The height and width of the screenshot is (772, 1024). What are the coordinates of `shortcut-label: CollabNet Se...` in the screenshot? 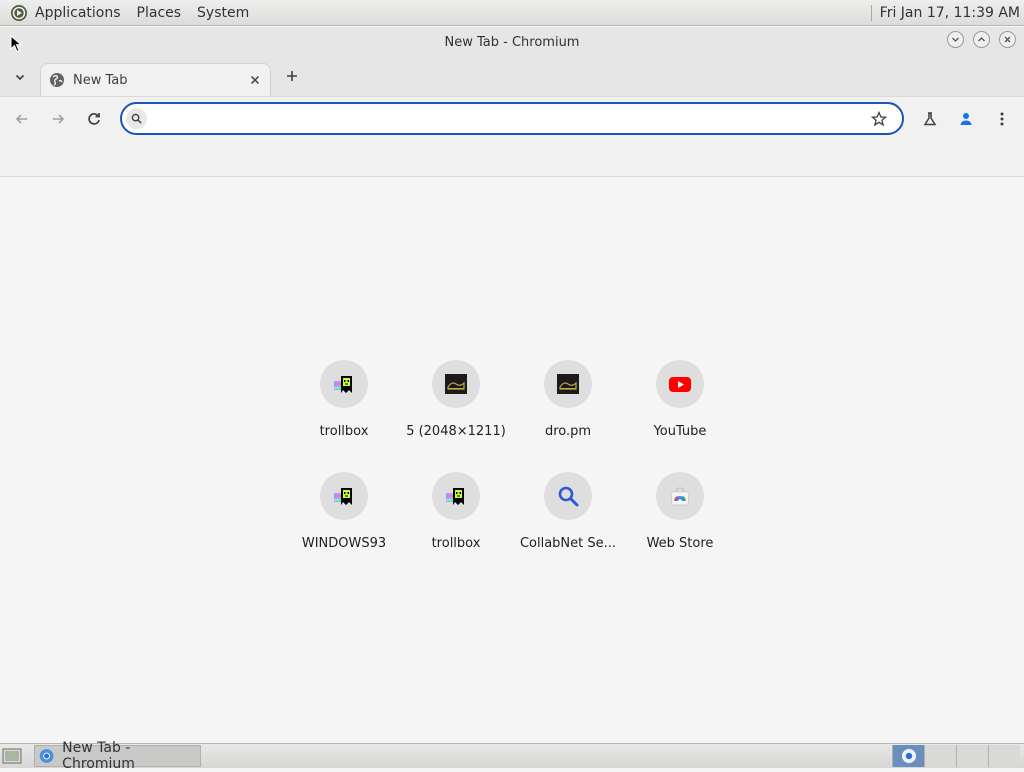 It's located at (568, 543).